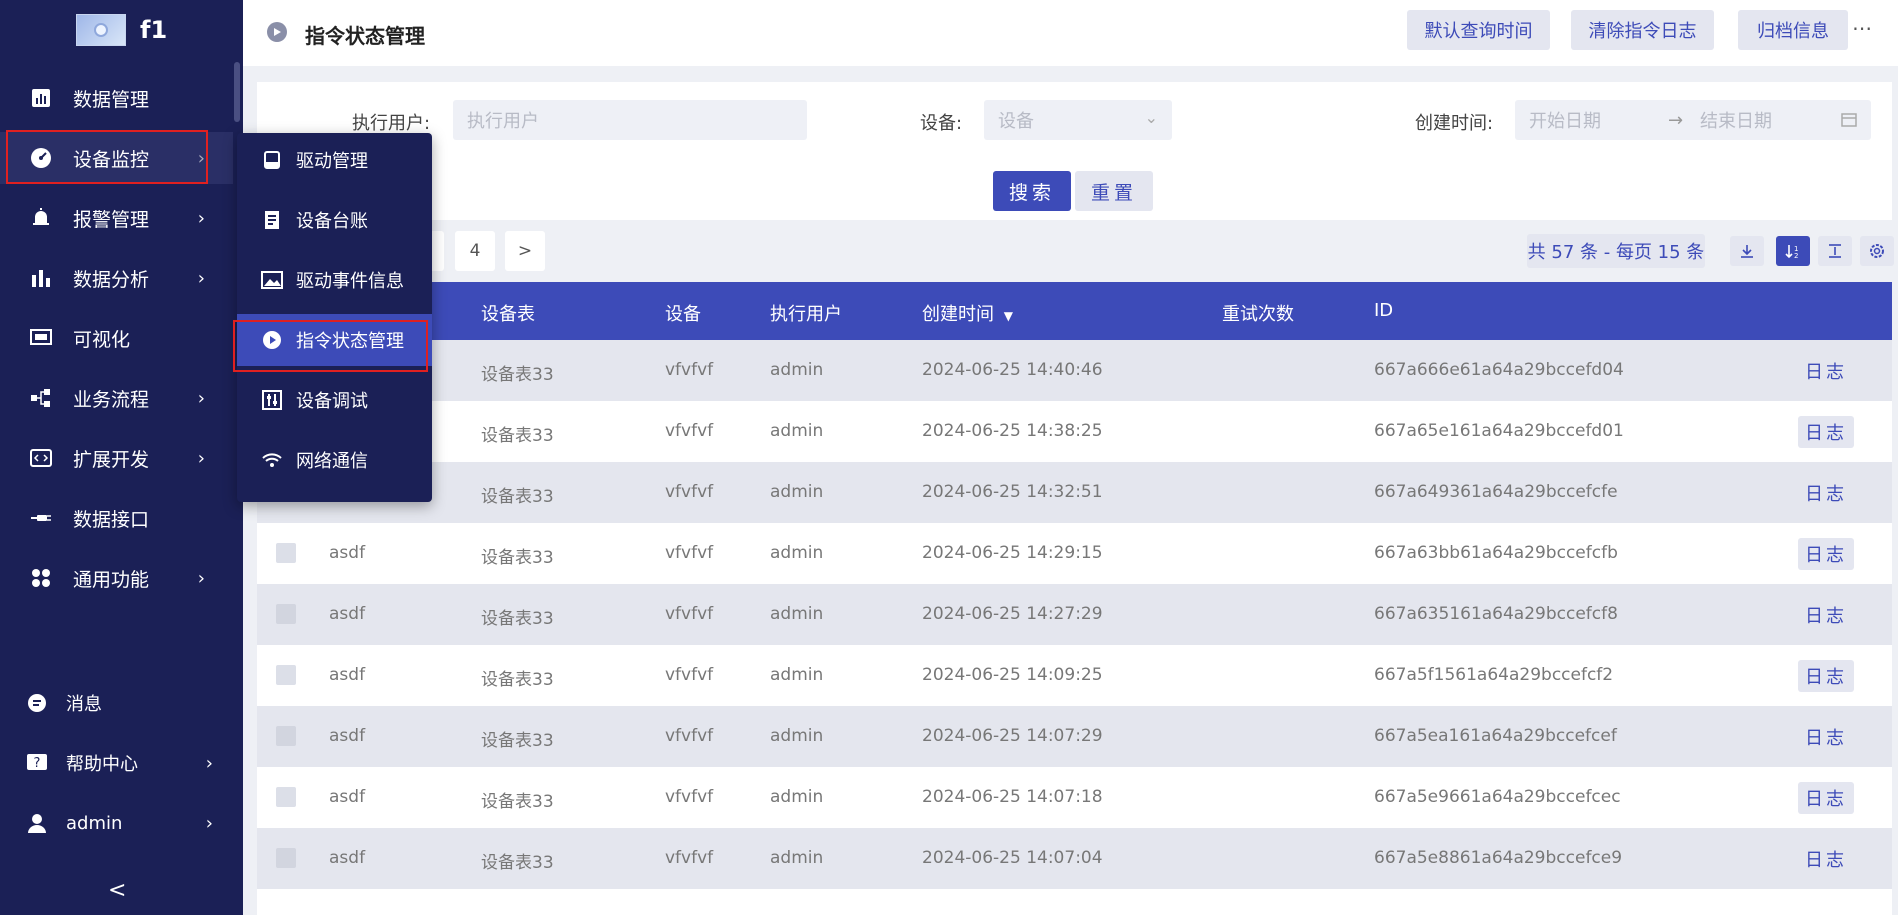 The height and width of the screenshot is (915, 1898). I want to click on submenu-item-driver-events: 驱动事件信息, so click(334, 280).